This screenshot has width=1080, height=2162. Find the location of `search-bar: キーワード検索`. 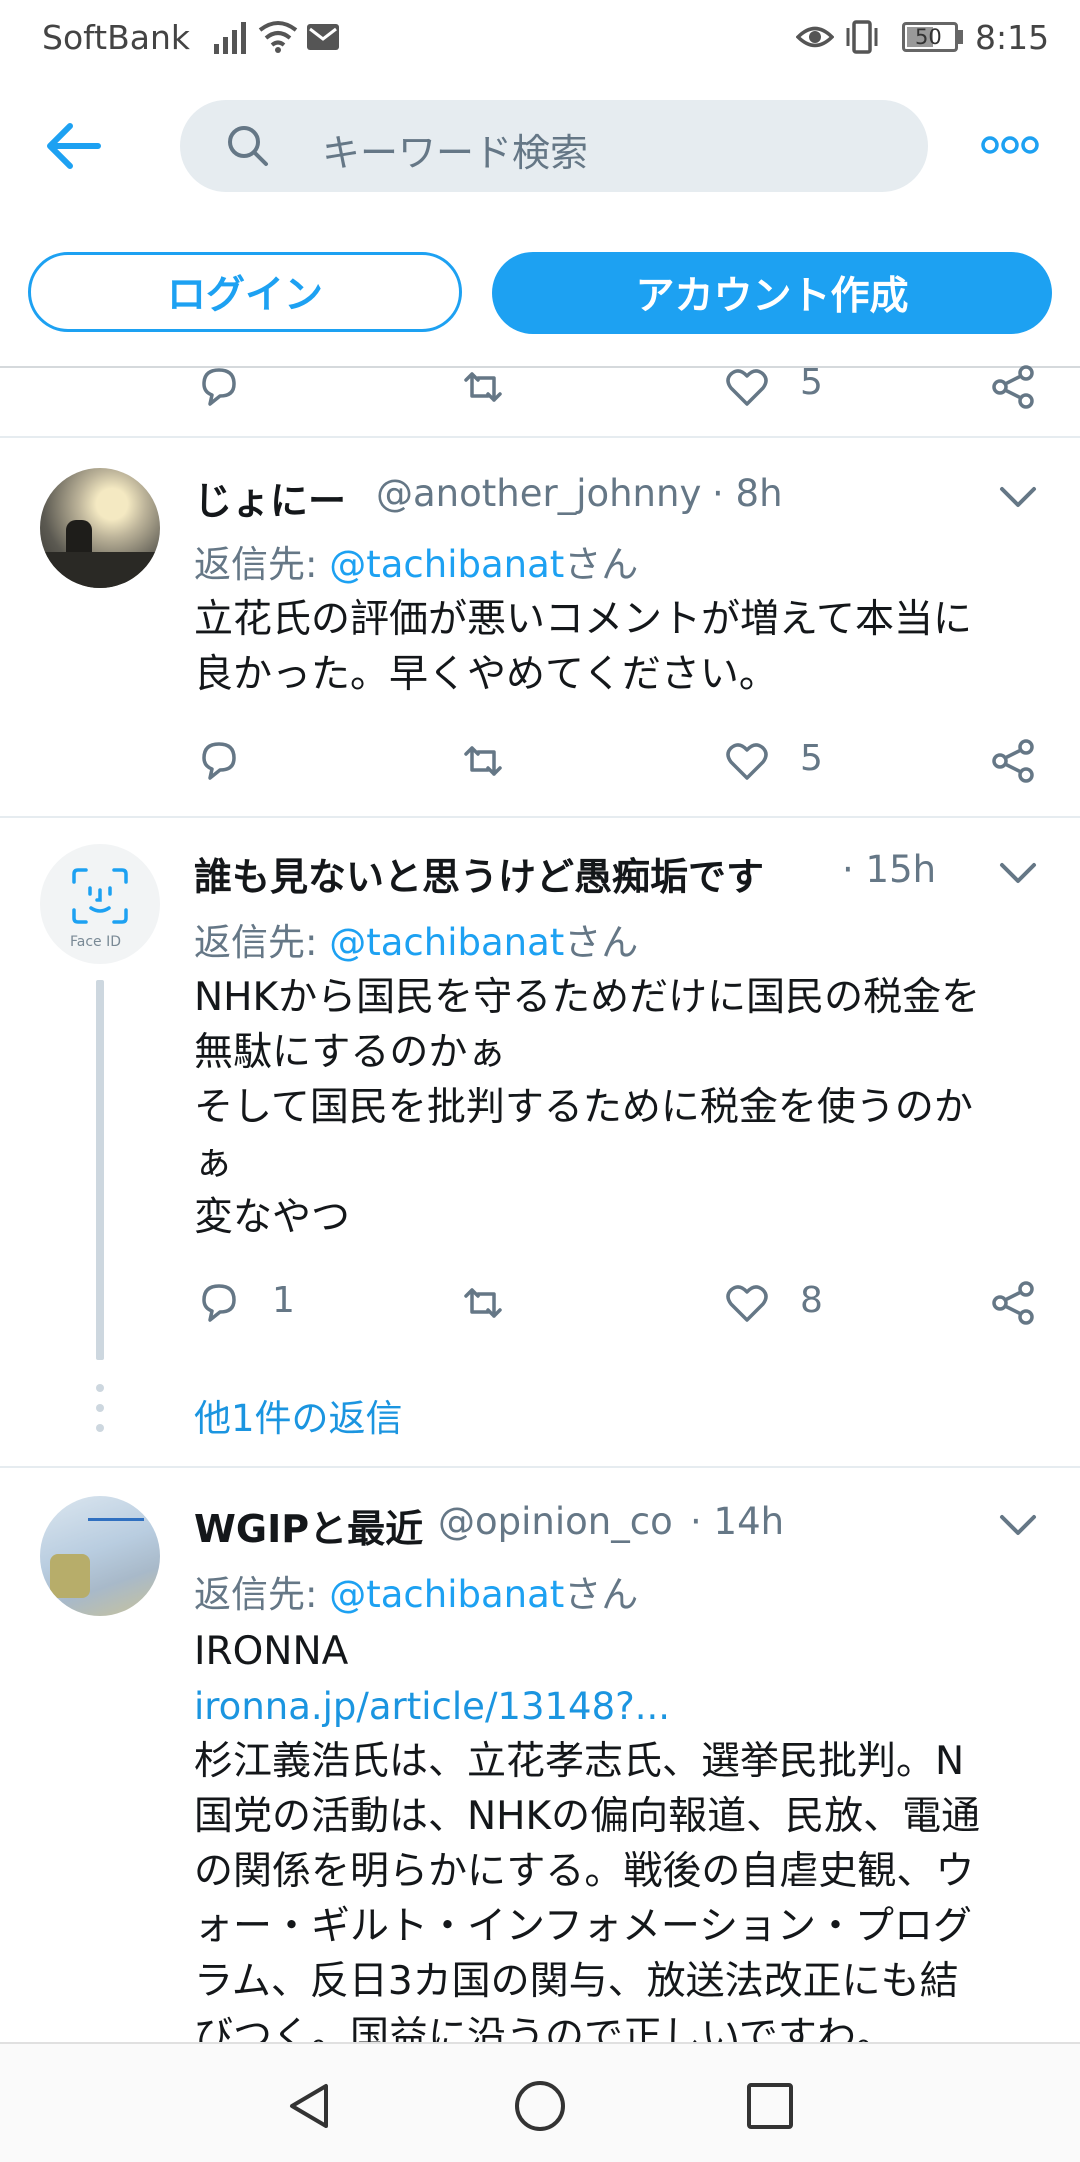

search-bar: キーワード検索 is located at coordinates (554, 146).